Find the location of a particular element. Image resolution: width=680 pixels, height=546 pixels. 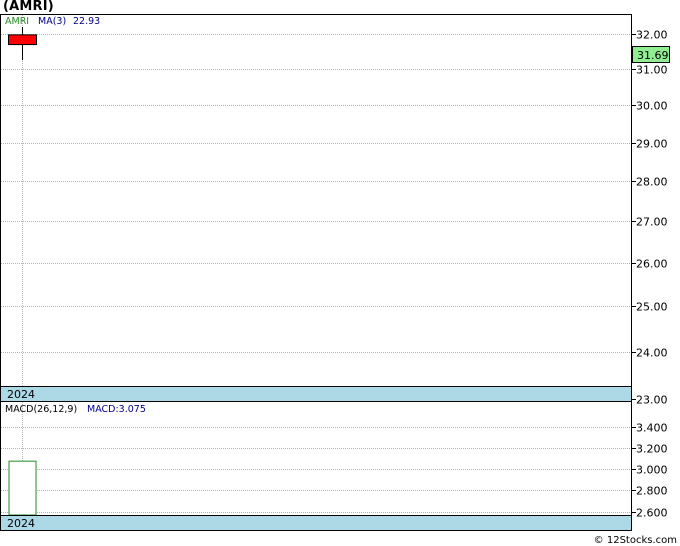

macd-tick-label: 3.200 is located at coordinates (652, 449).